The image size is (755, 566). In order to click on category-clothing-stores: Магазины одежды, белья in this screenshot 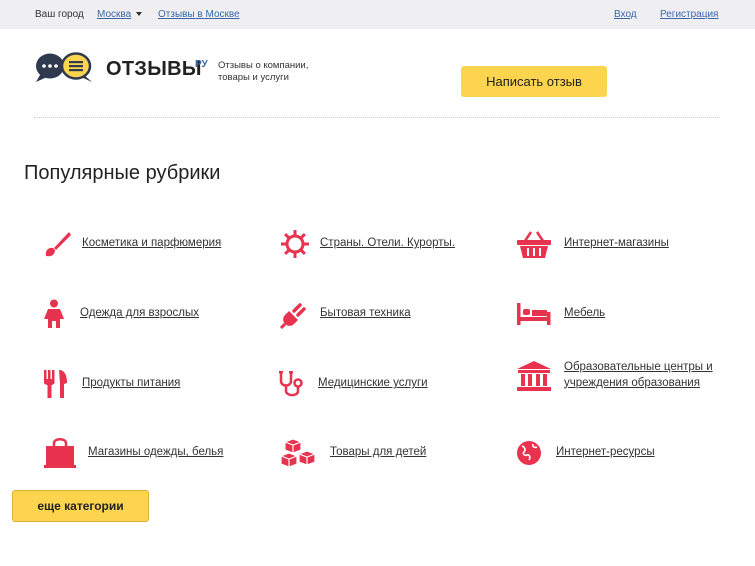, I will do `click(132, 453)`.